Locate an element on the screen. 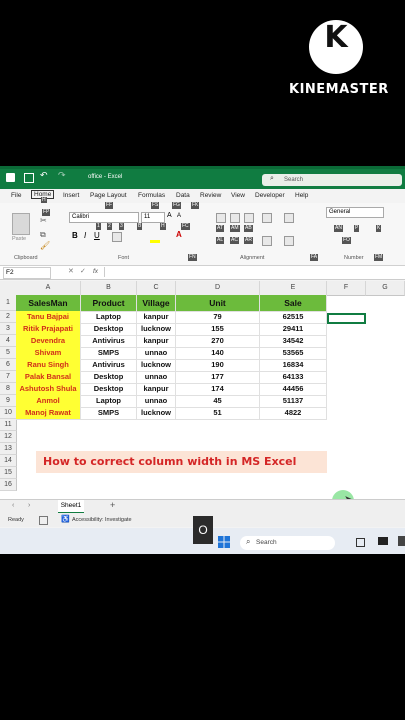 This screenshot has width=405, height=720. name-box: F2 is located at coordinates (27, 273).